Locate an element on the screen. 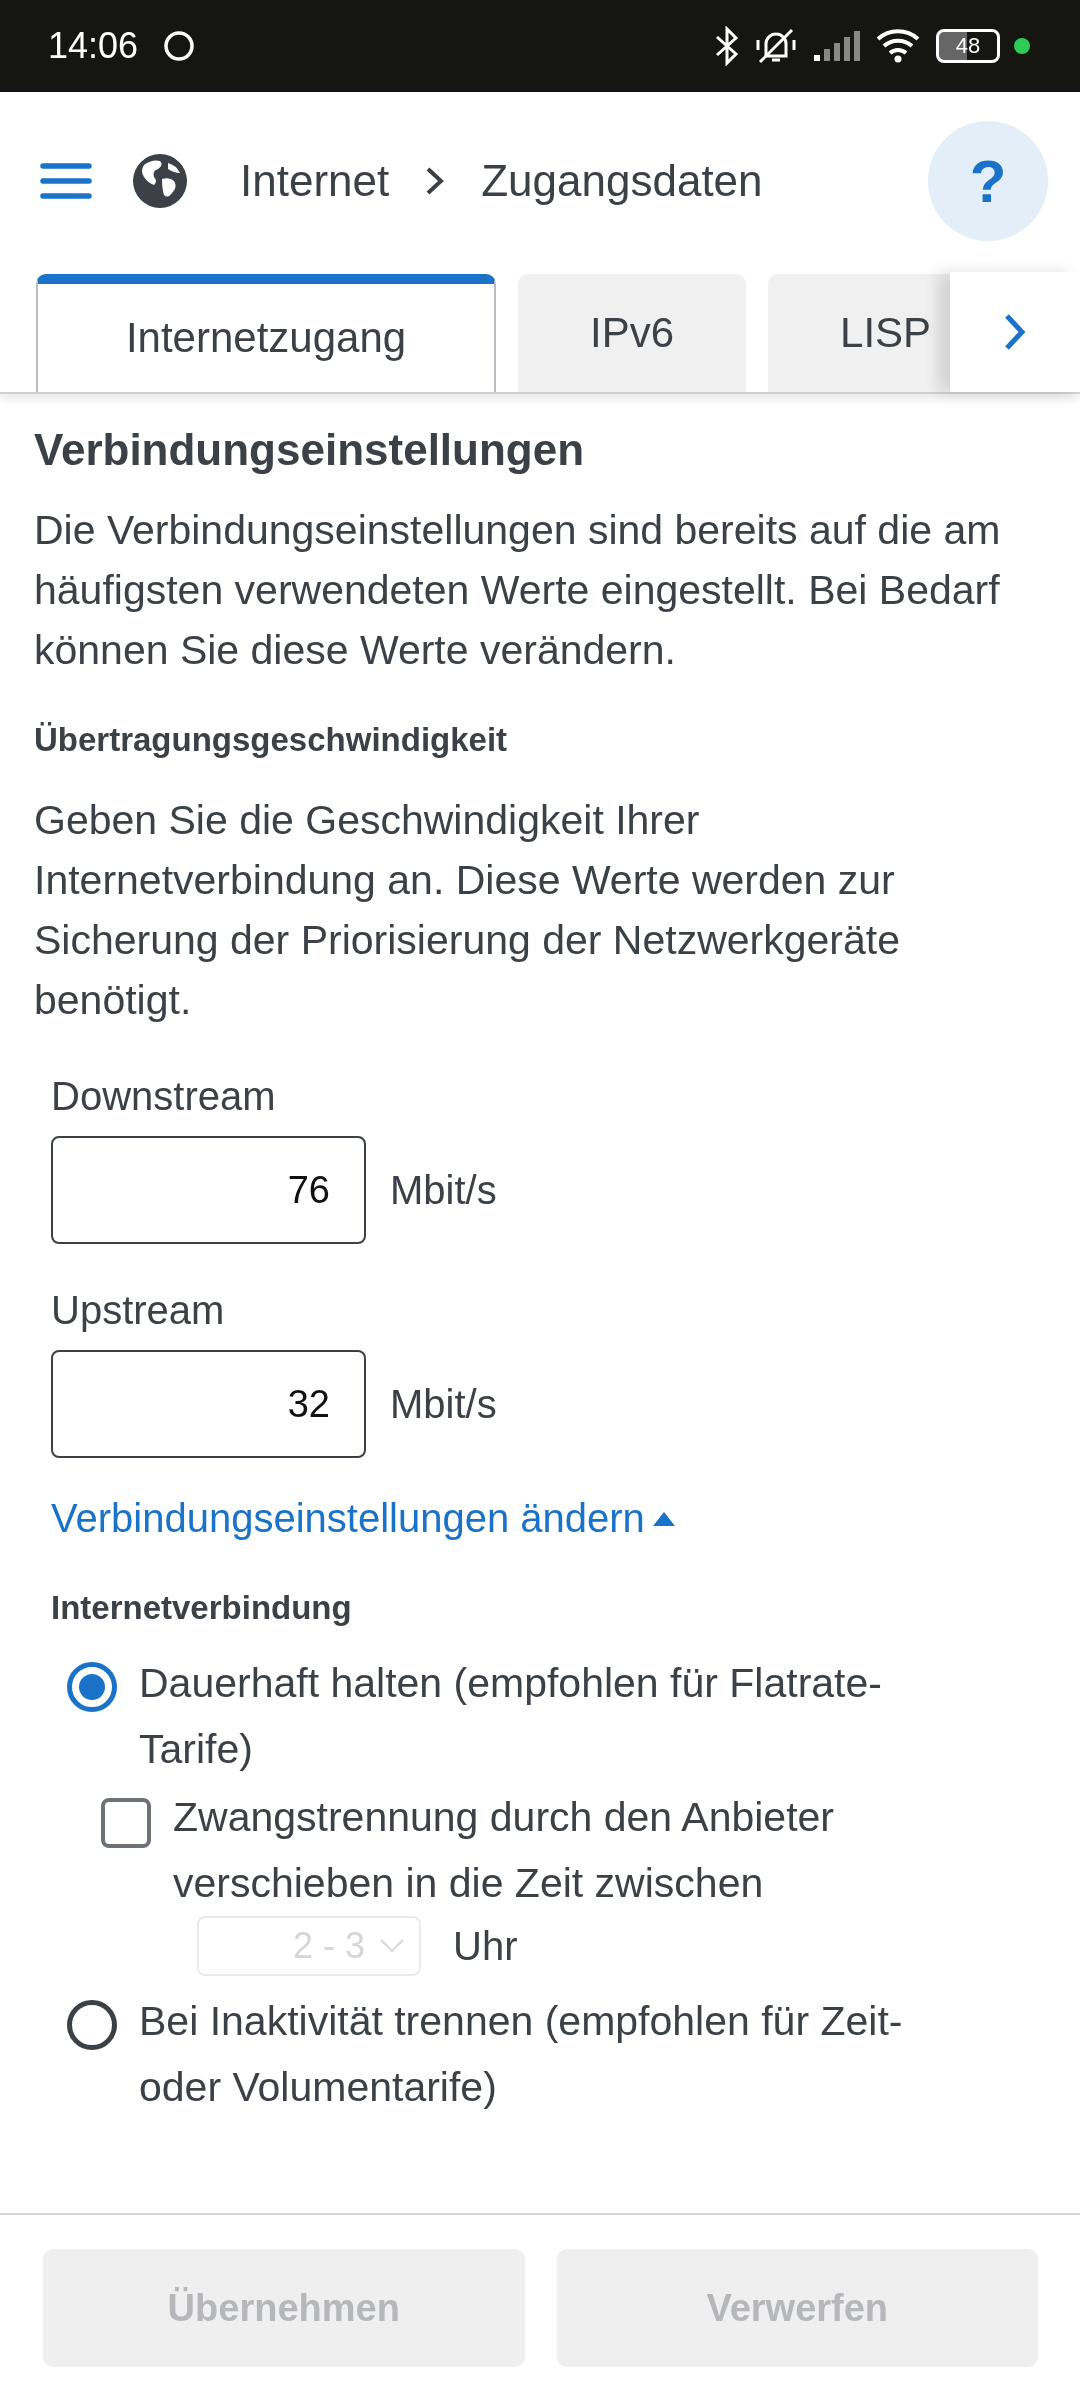 The width and height of the screenshot is (1080, 2400). group-title: Internetverbindung is located at coordinates (202, 1608).